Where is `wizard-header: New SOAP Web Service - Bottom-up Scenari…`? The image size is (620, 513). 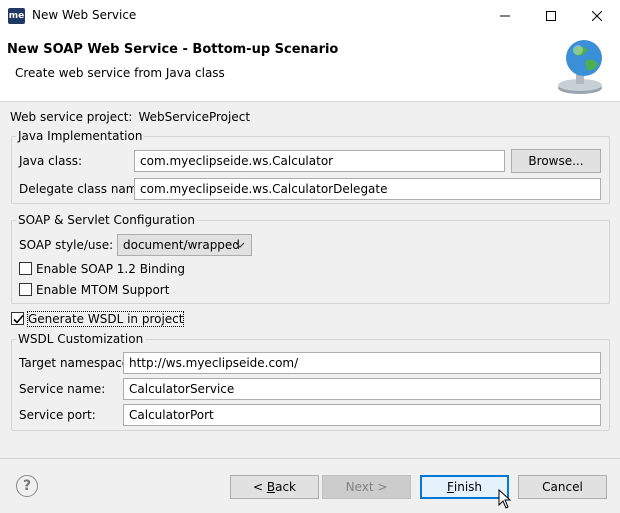
wizard-header: New SOAP Web Service - Bottom-up Scenari… is located at coordinates (310, 67).